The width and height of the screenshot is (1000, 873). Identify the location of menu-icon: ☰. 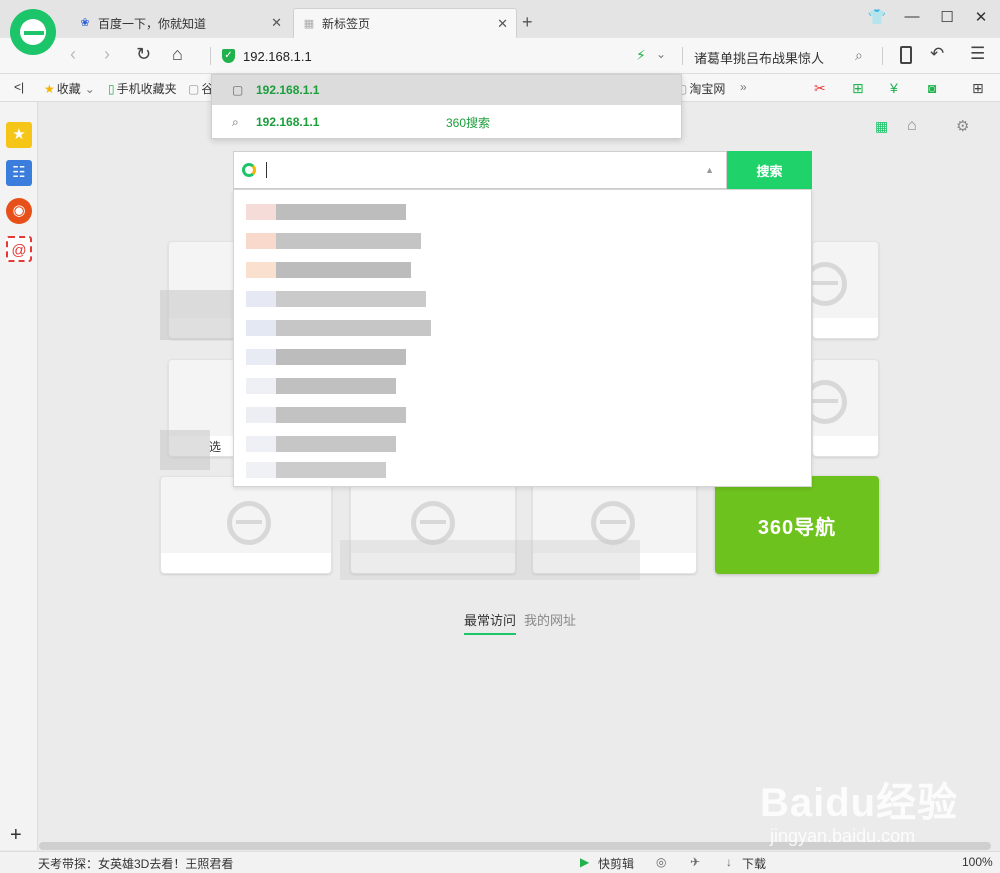
(977, 54).